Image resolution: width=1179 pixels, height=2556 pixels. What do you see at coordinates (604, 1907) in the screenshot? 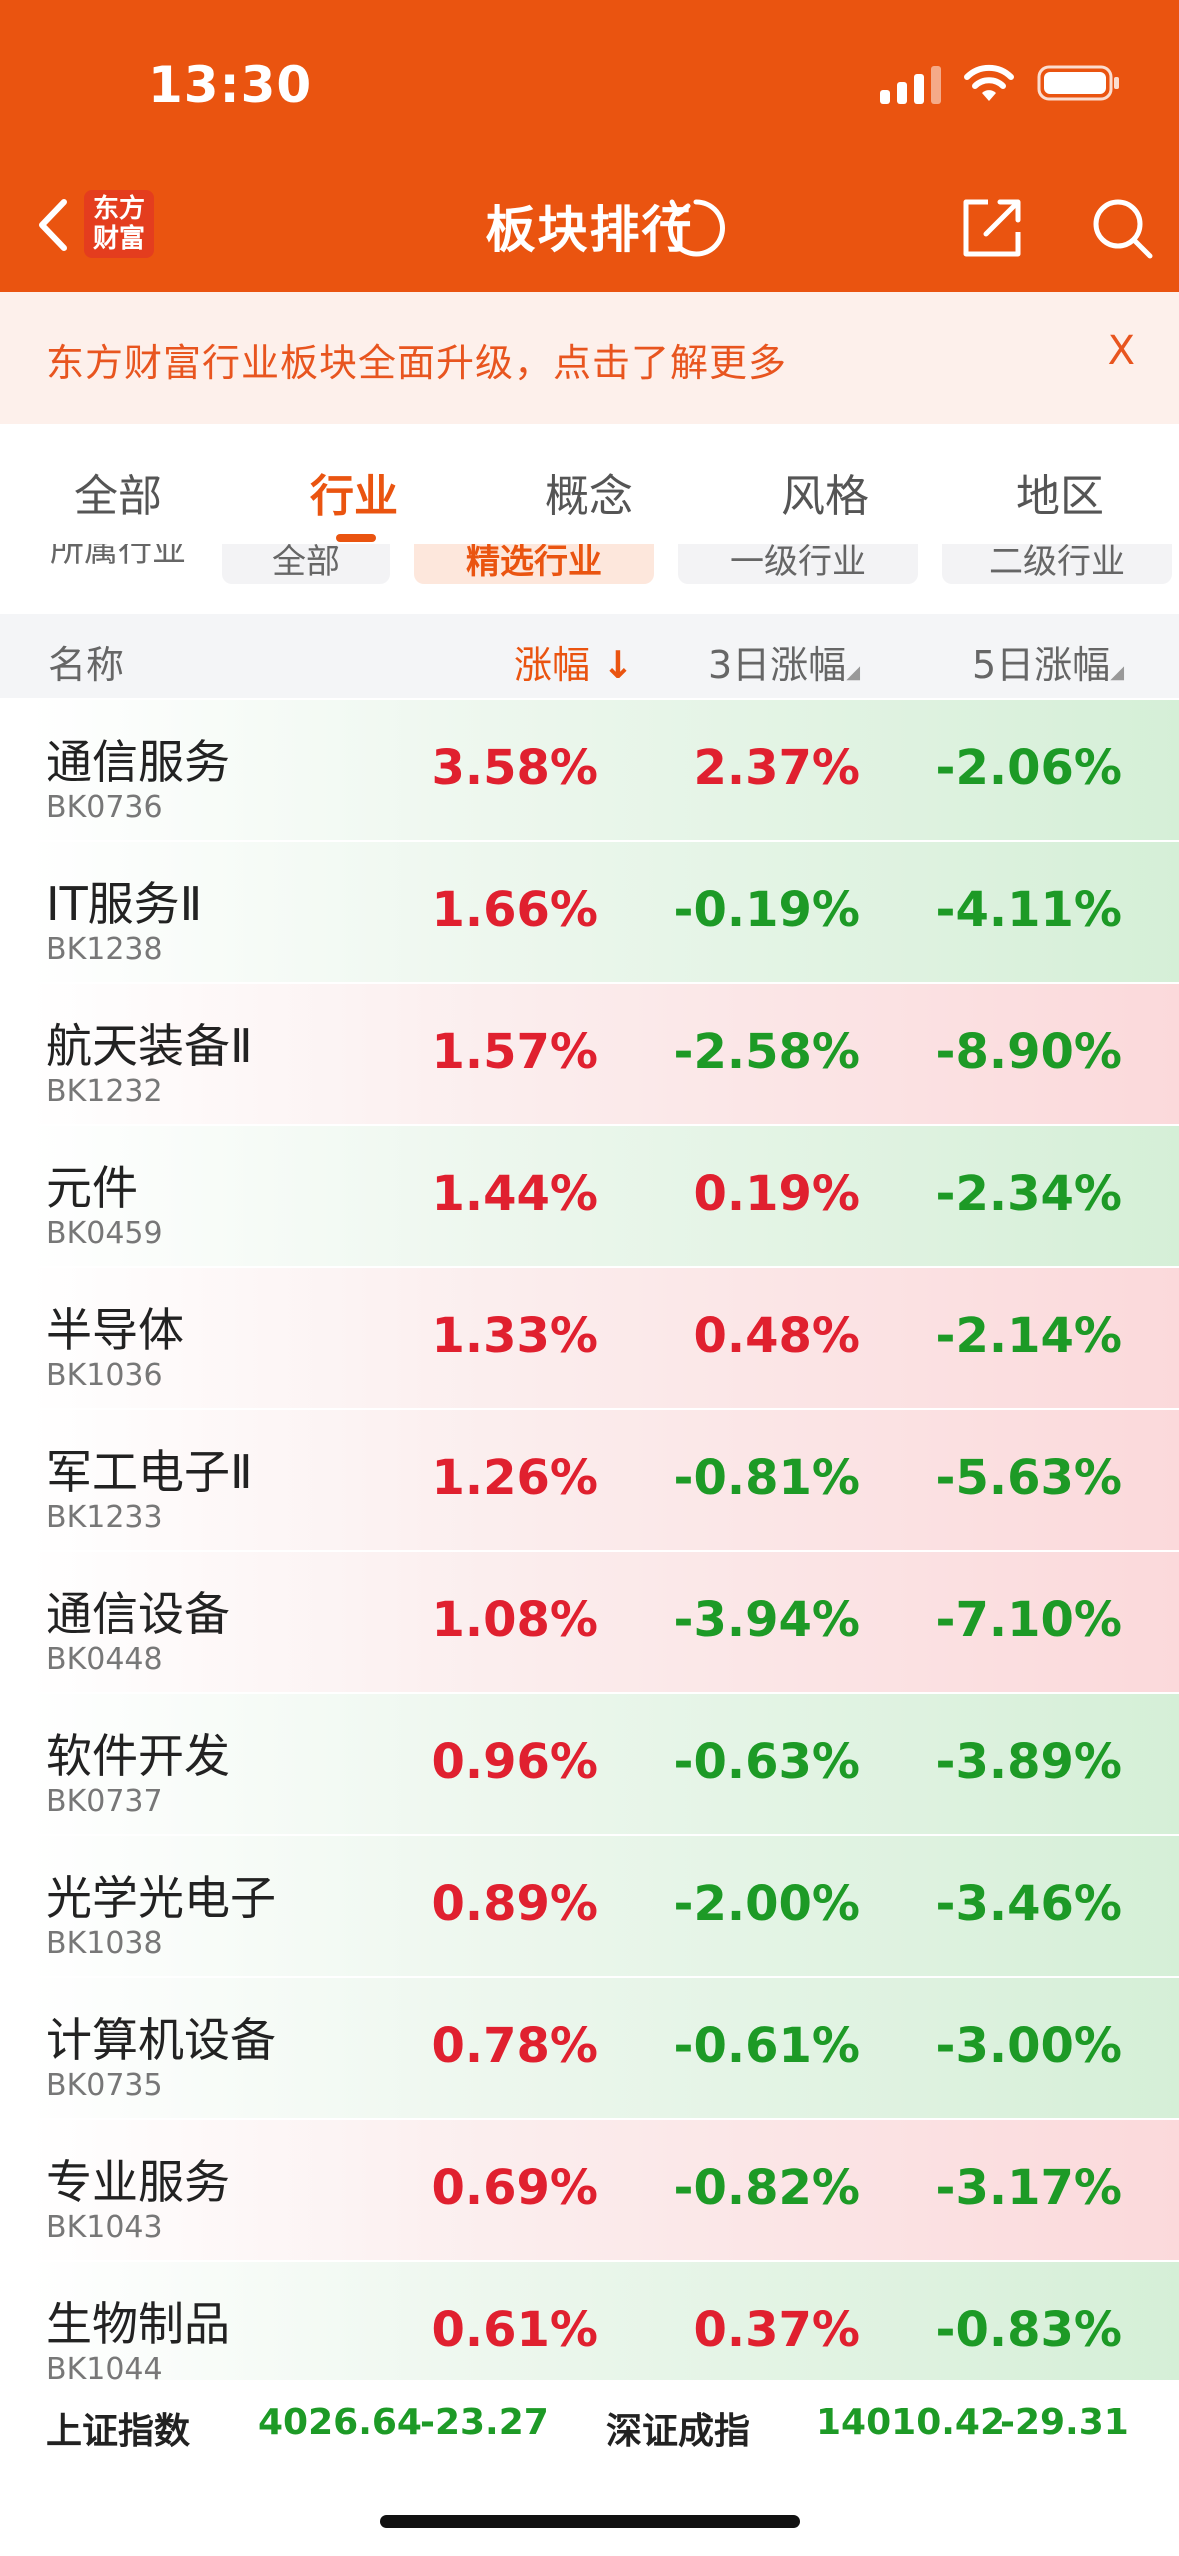
I see `table-row: 光学光电子 BK1038 0.89% -2.00% -3.46%` at bounding box center [604, 1907].